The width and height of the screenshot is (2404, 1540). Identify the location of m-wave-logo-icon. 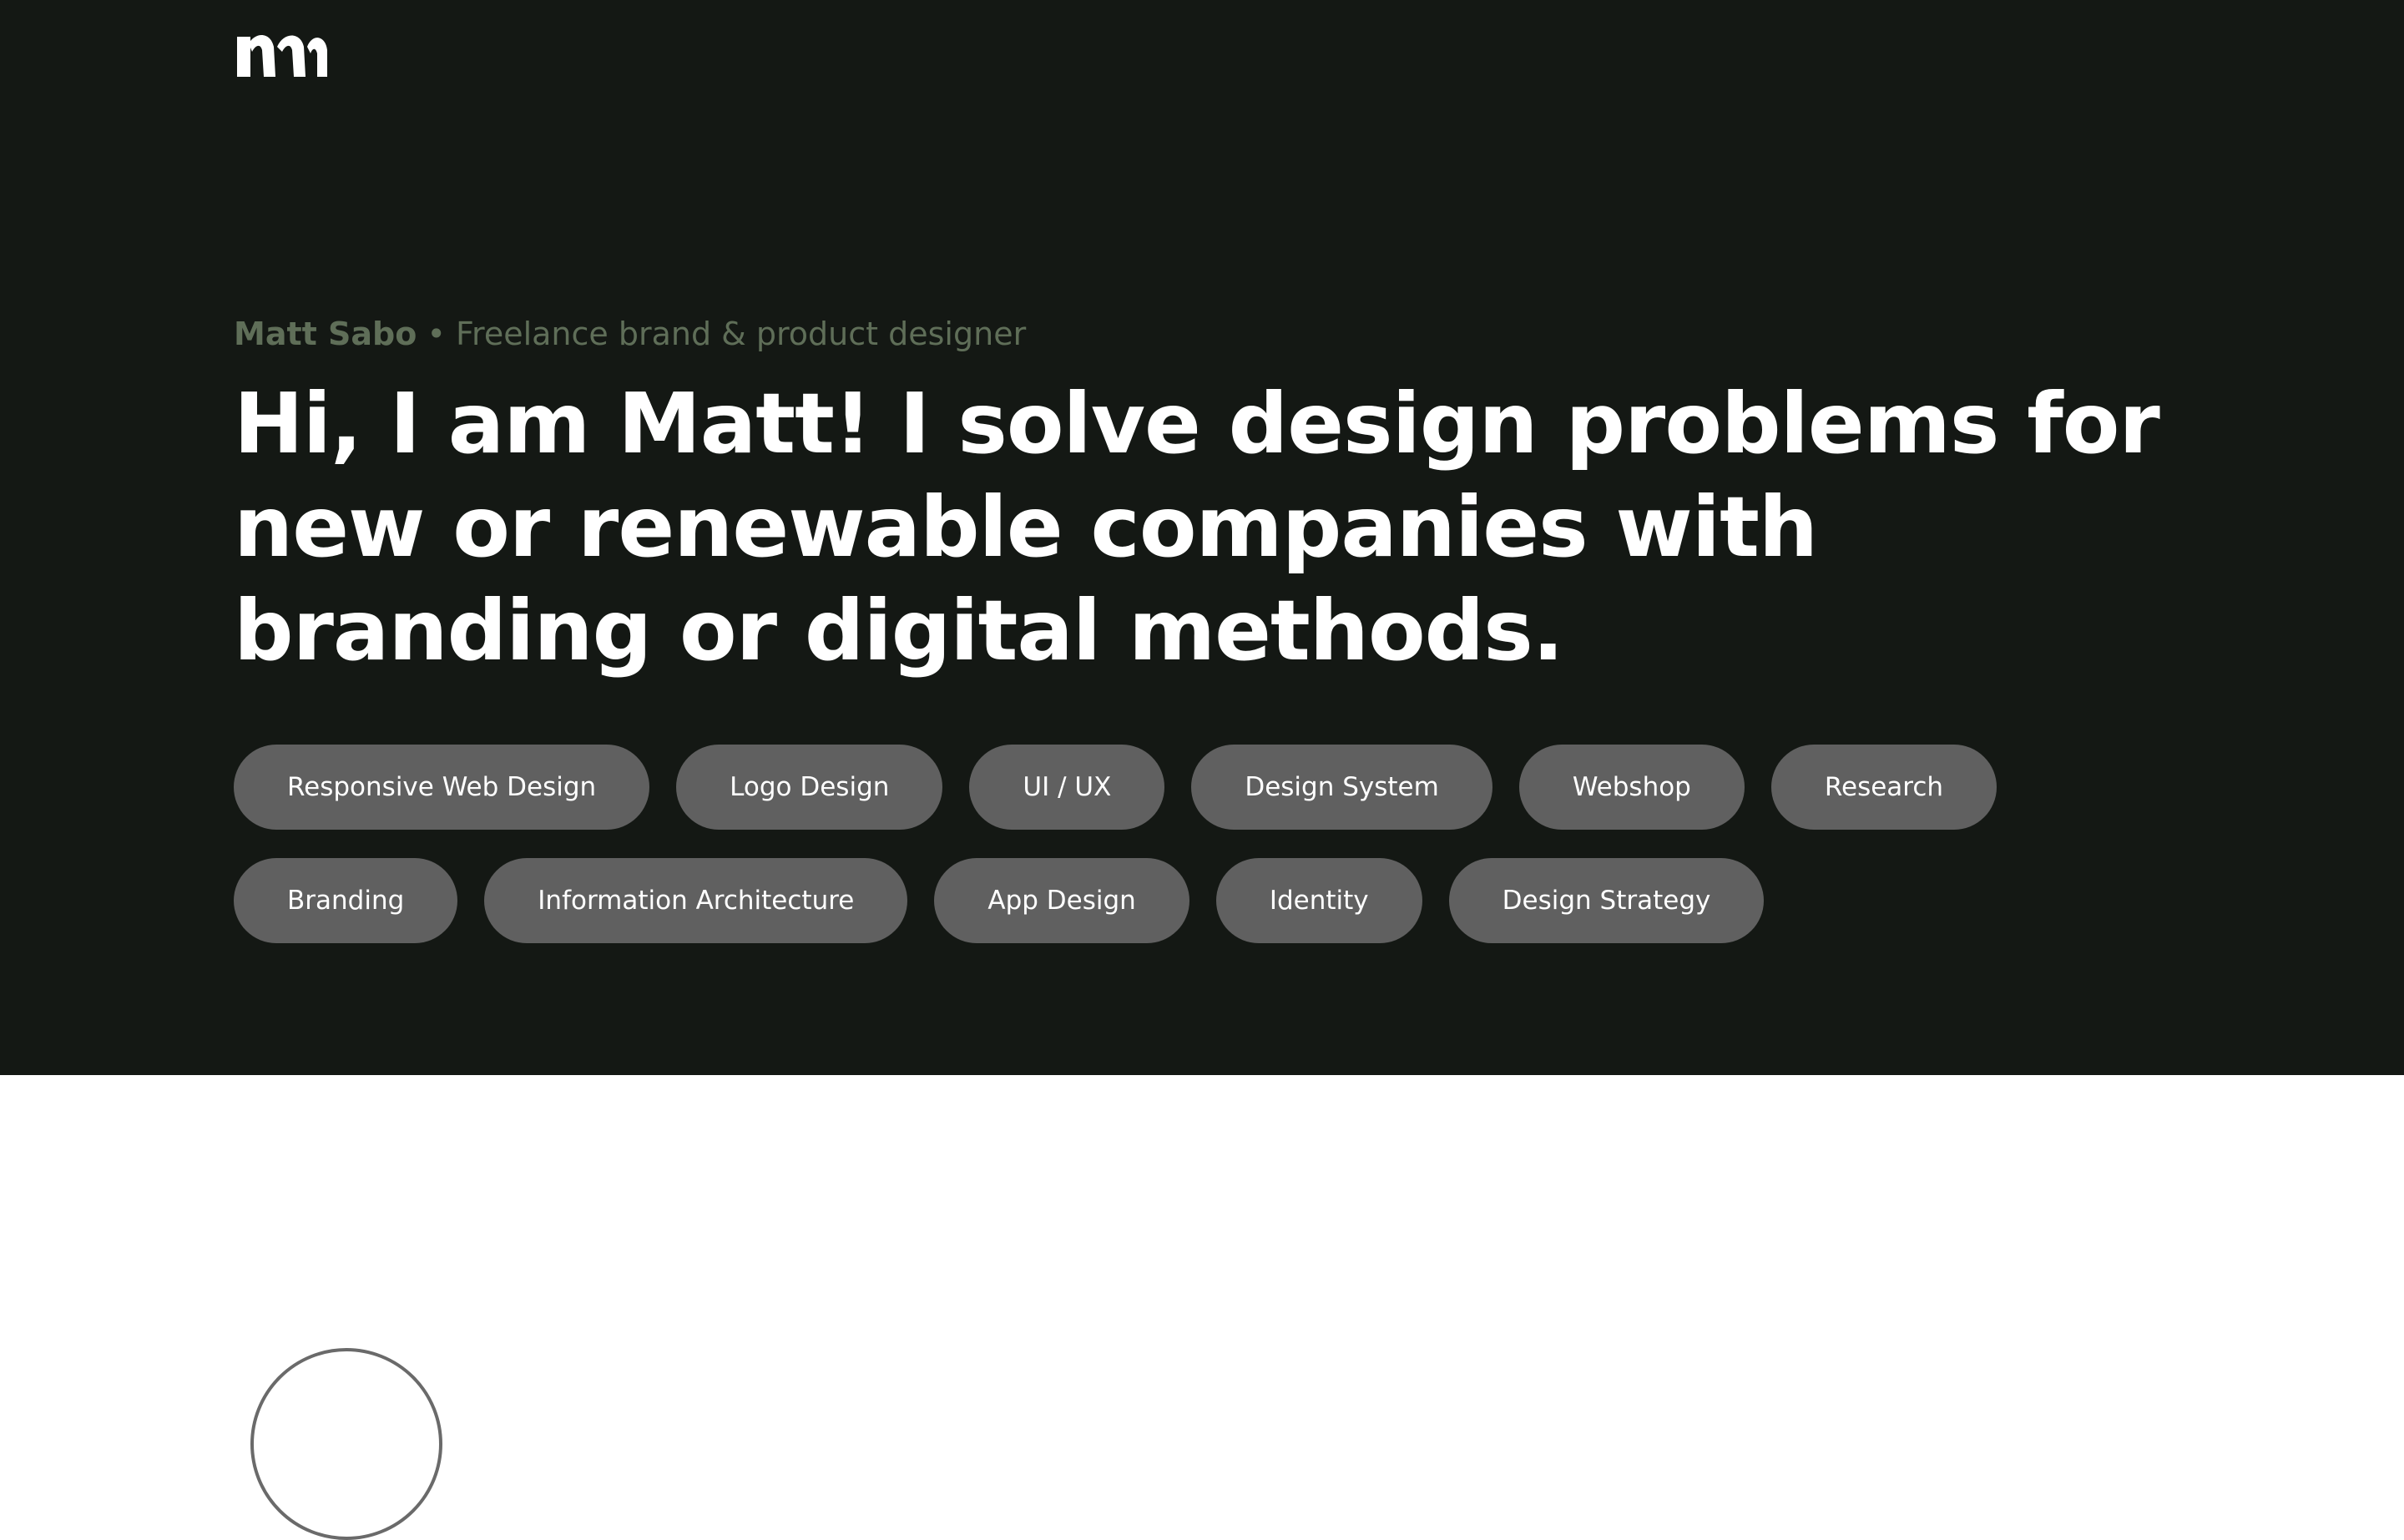
(282, 54).